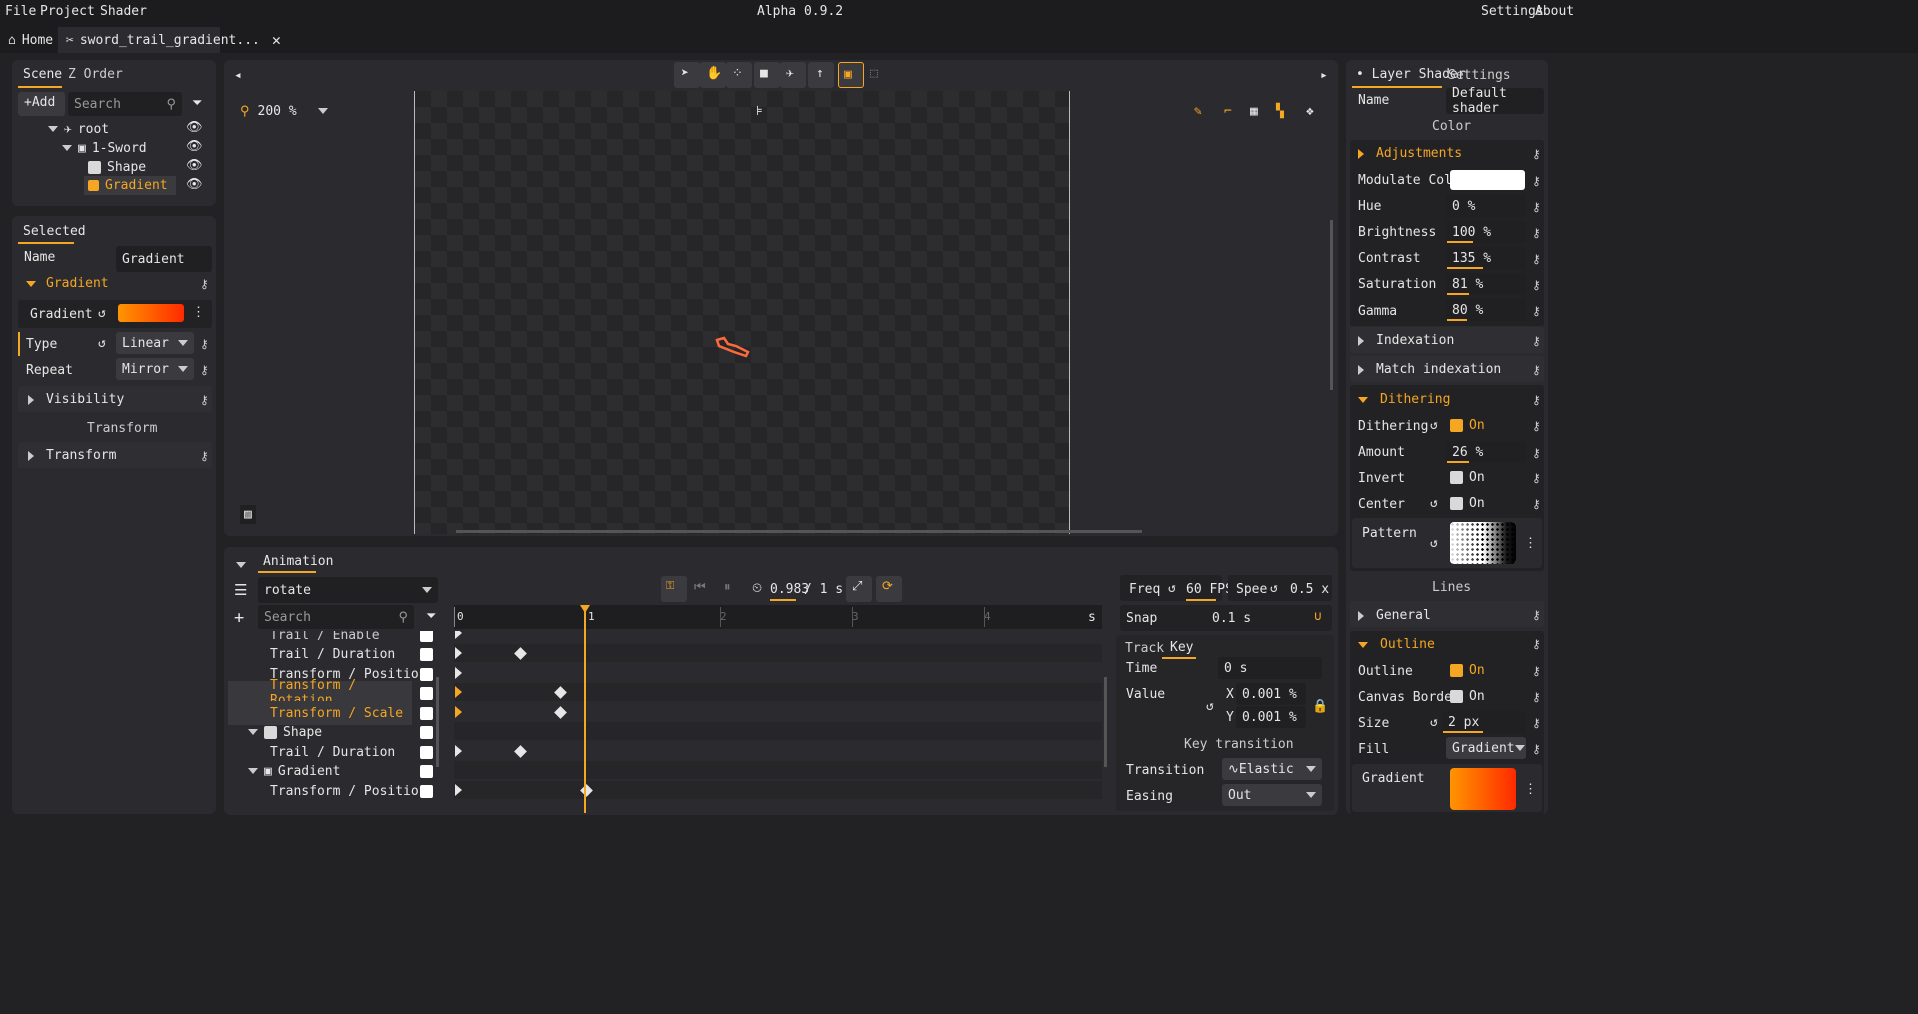  What do you see at coordinates (793, 75) in the screenshot?
I see `rocket-tool-button: ✈` at bounding box center [793, 75].